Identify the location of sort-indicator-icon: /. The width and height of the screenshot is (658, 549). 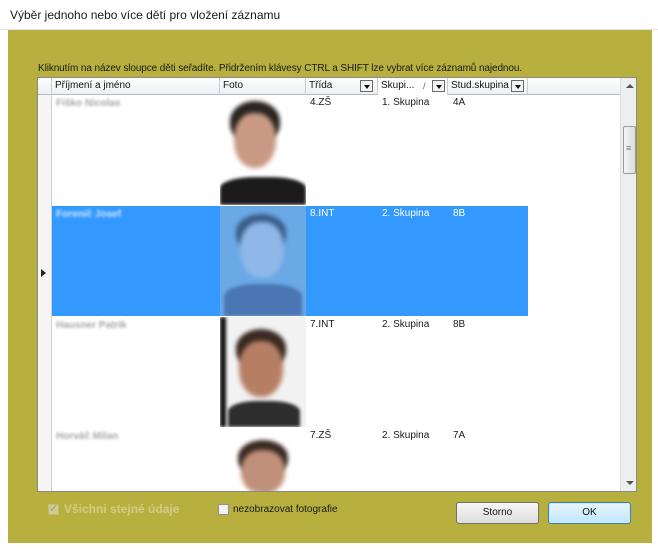
(424, 86).